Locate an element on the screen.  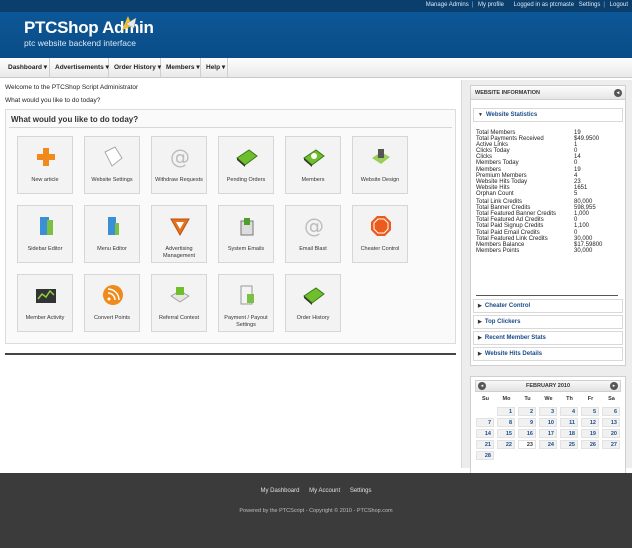
email-box-icon is located at coordinates (247, 227).